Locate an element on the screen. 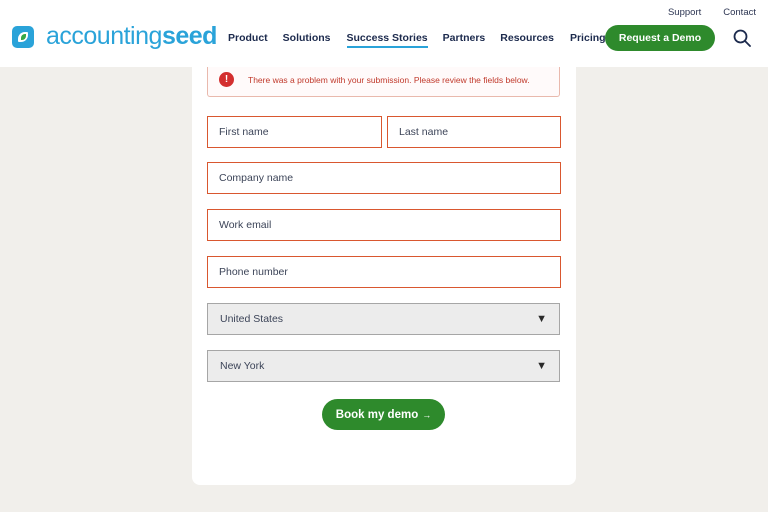  phone-input is located at coordinates (384, 272).